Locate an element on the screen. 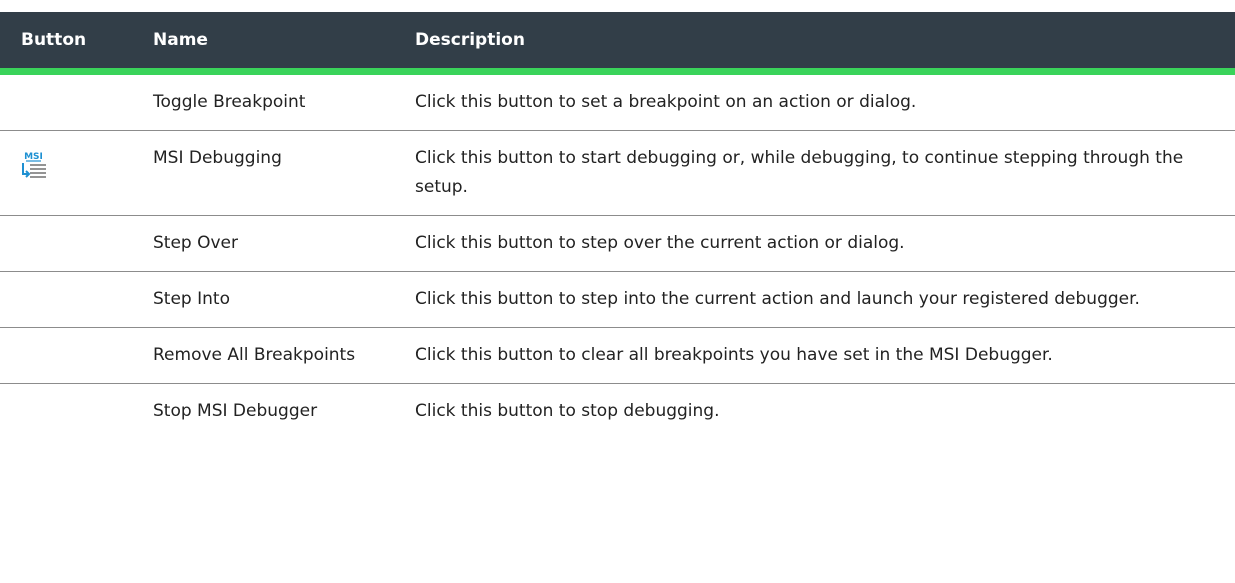 The width and height of the screenshot is (1235, 583). header-button: Button is located at coordinates (69, 43).